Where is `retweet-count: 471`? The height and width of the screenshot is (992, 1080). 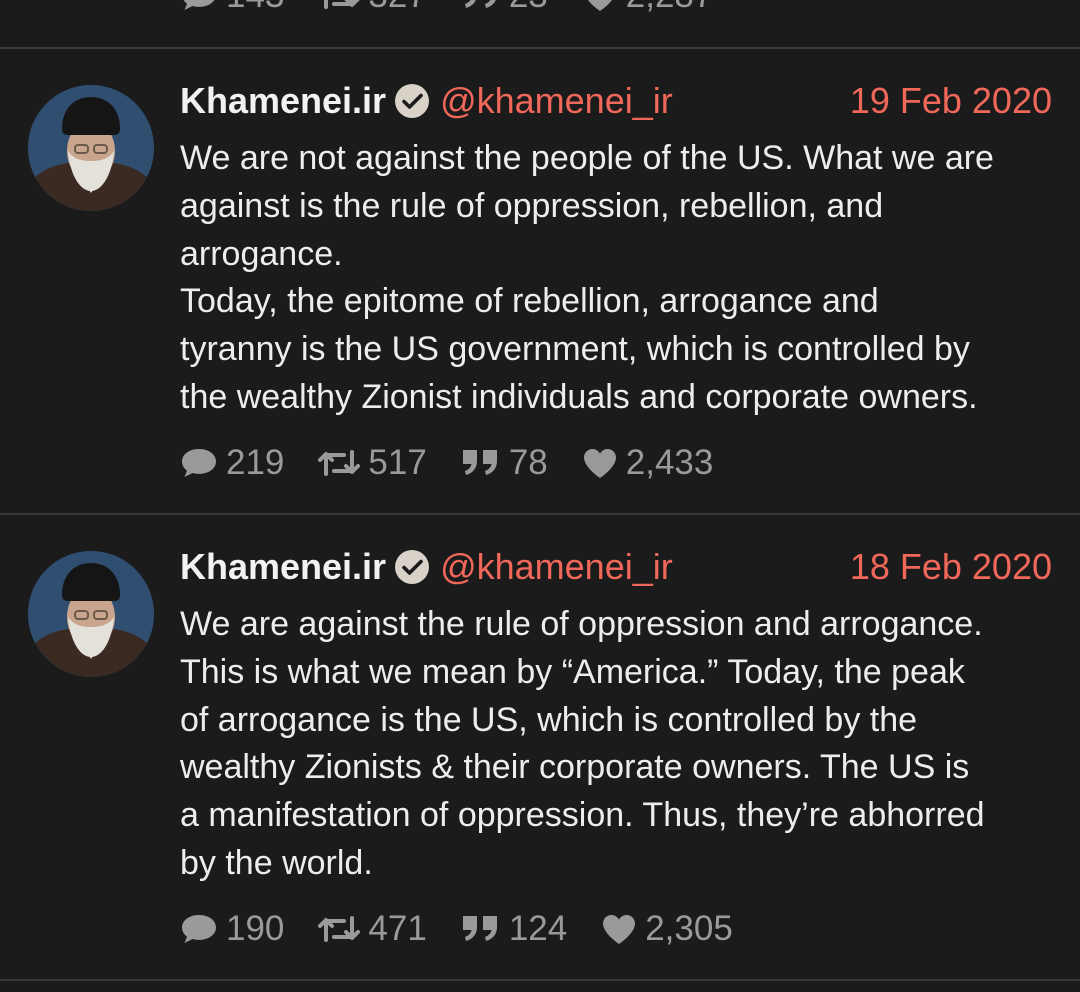
retweet-count: 471 is located at coordinates (397, 928).